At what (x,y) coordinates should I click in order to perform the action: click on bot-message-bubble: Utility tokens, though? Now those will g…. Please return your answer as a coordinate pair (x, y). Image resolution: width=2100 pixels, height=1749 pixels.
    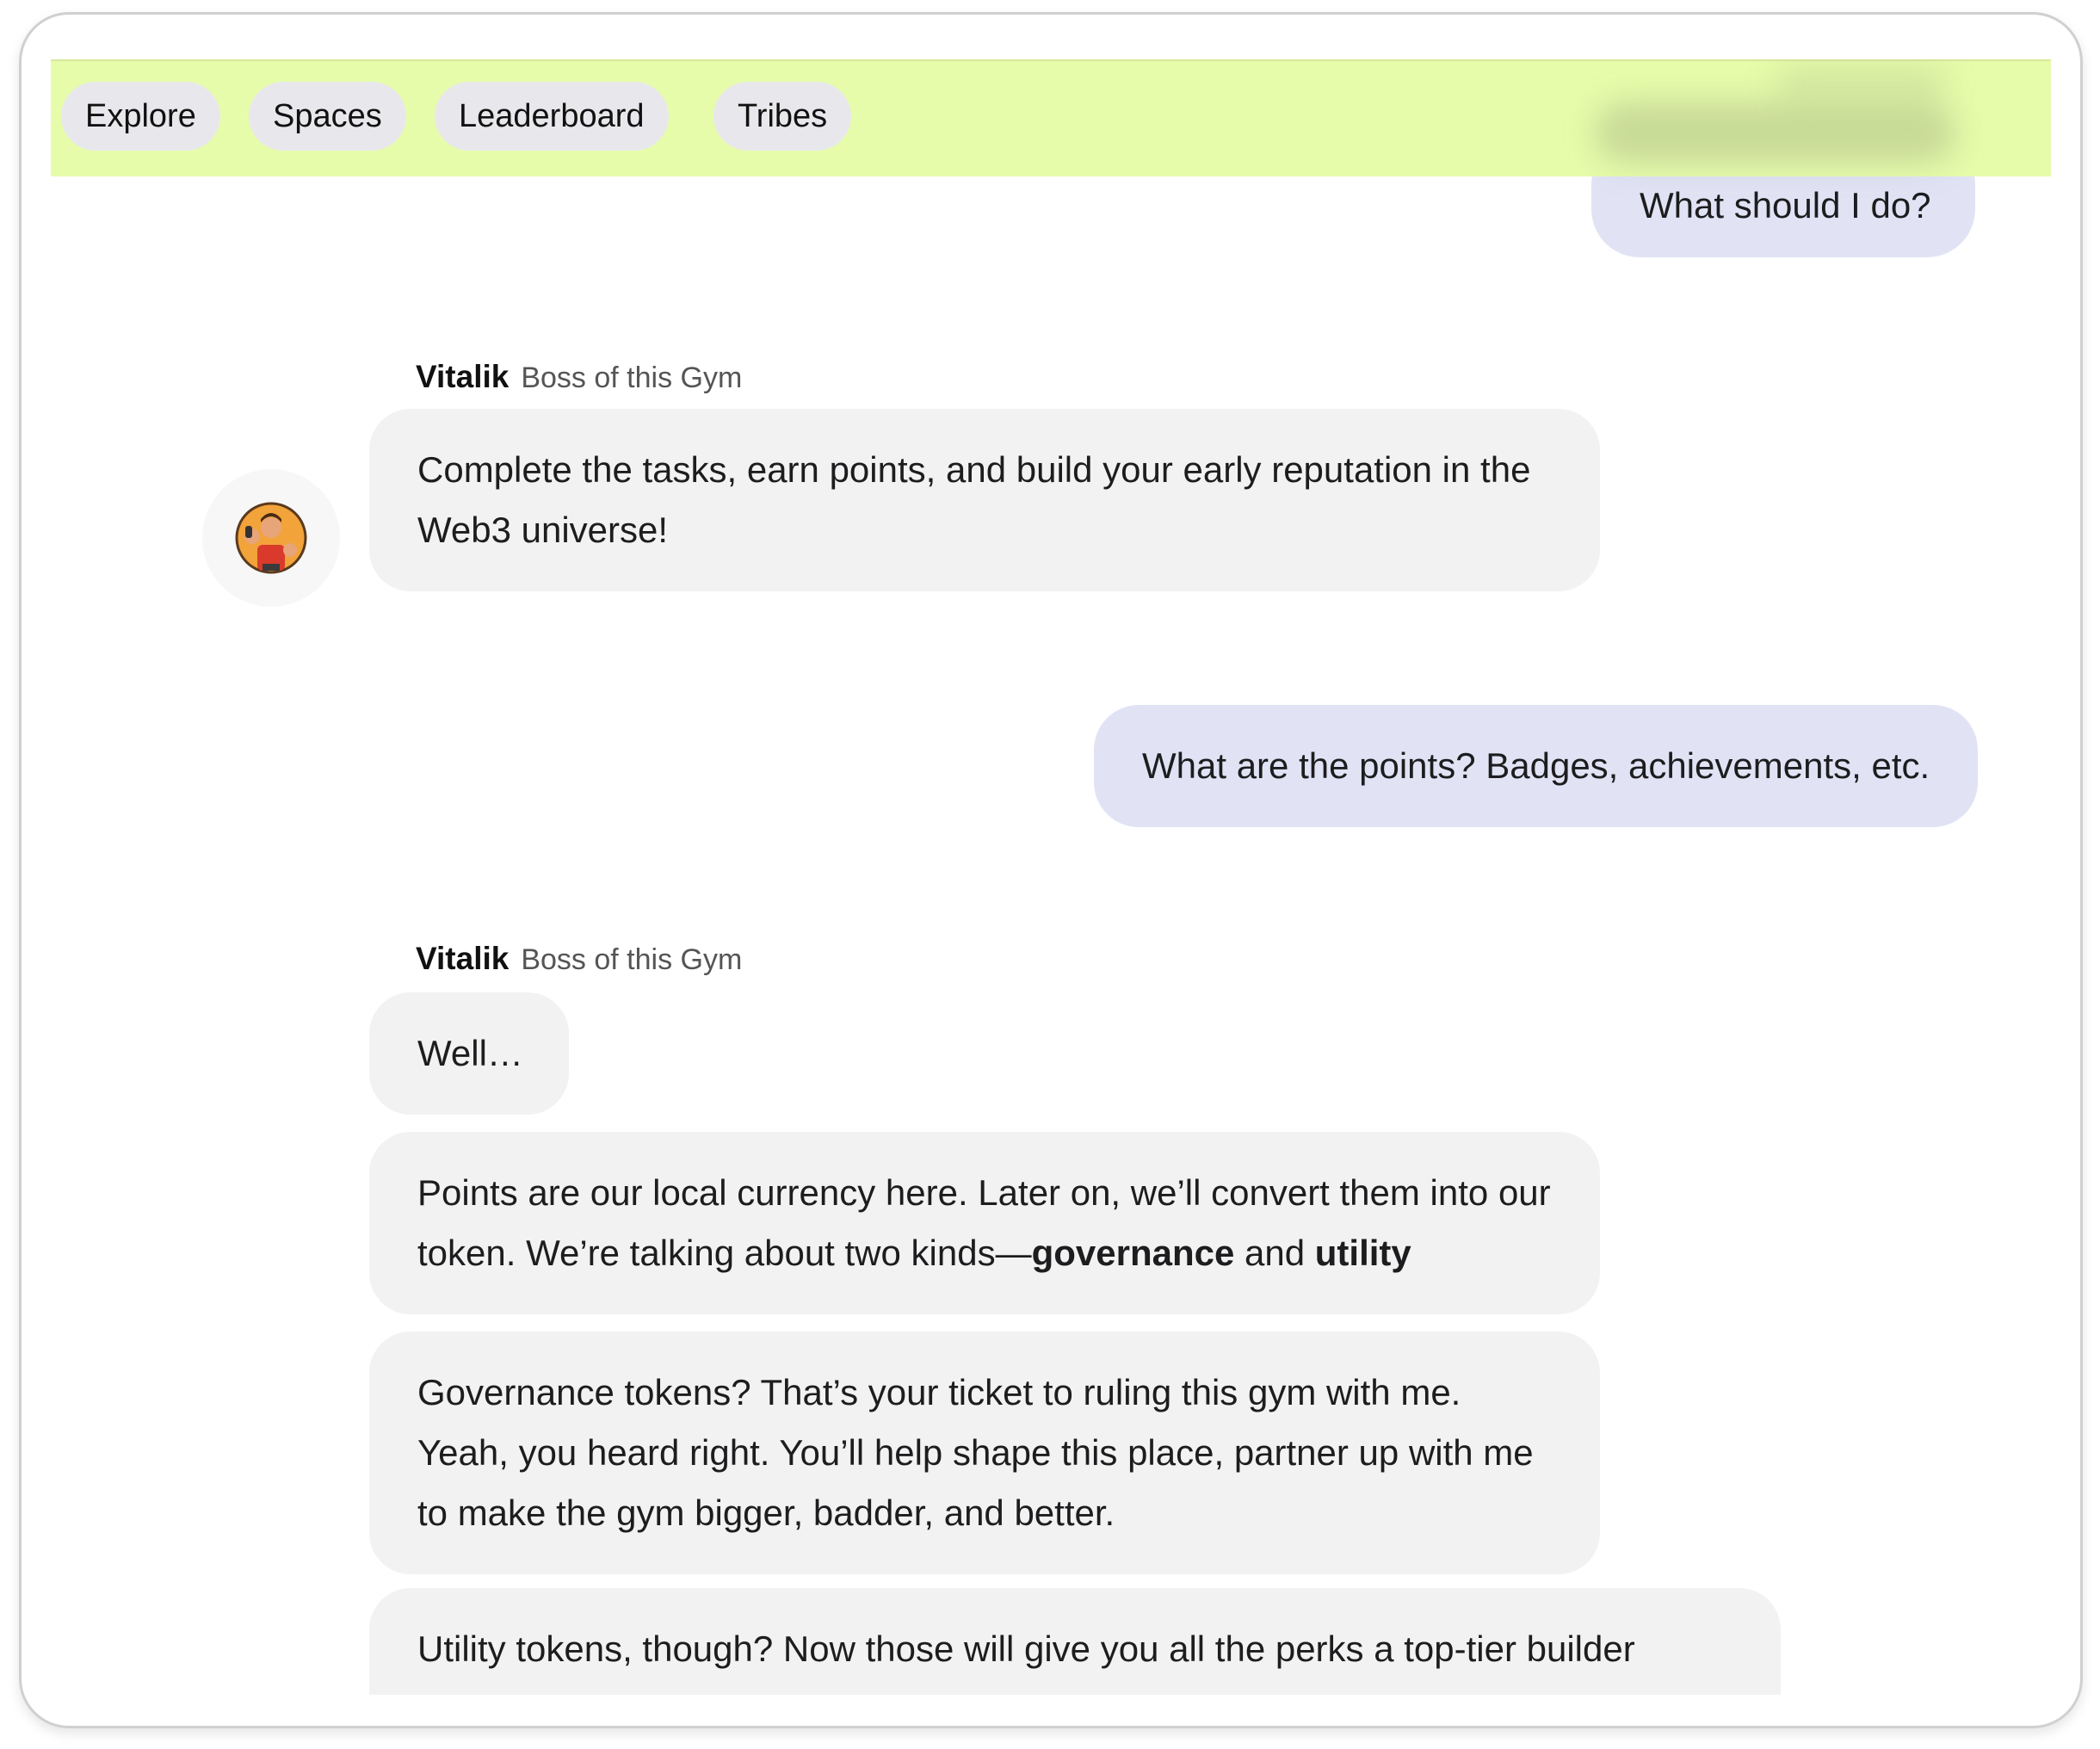
    Looking at the image, I should click on (1075, 1641).